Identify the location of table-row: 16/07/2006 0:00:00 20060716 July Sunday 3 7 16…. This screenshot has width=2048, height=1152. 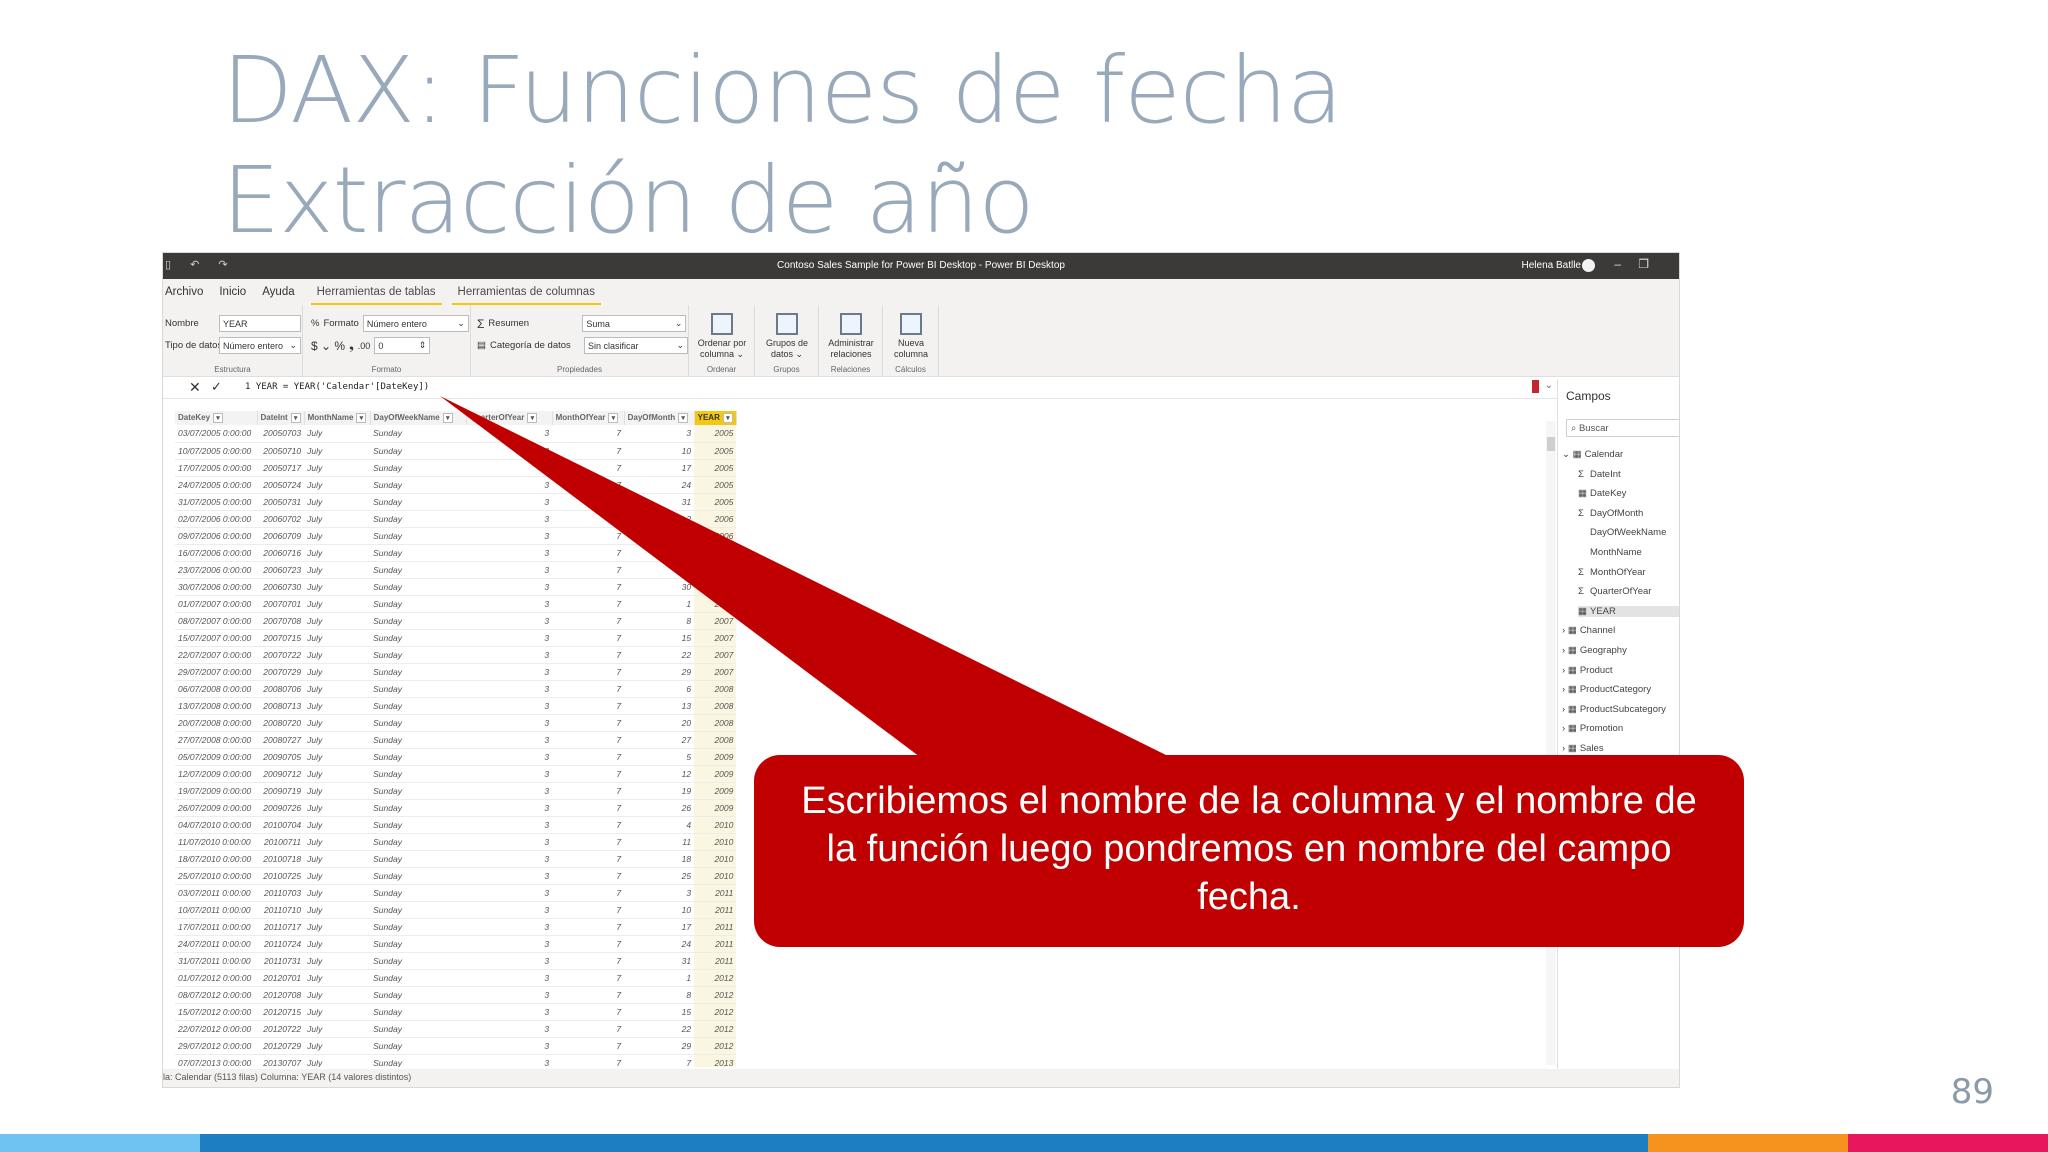
(456, 553).